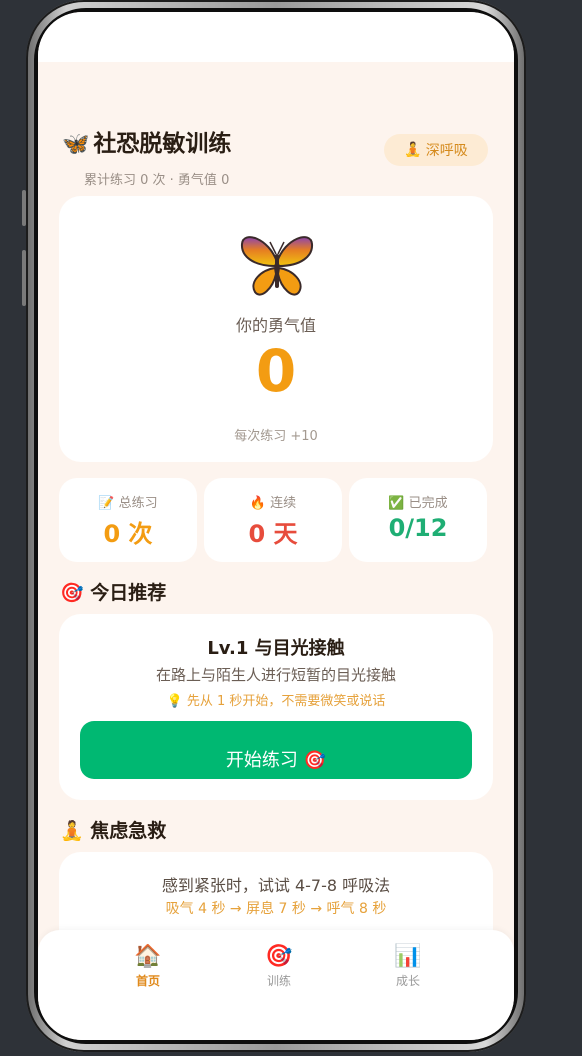 The image size is (582, 1056). Describe the element at coordinates (157, 180) in the screenshot. I see `page-subtitle: 累计练习 0 次 · 勇气值 0` at that location.